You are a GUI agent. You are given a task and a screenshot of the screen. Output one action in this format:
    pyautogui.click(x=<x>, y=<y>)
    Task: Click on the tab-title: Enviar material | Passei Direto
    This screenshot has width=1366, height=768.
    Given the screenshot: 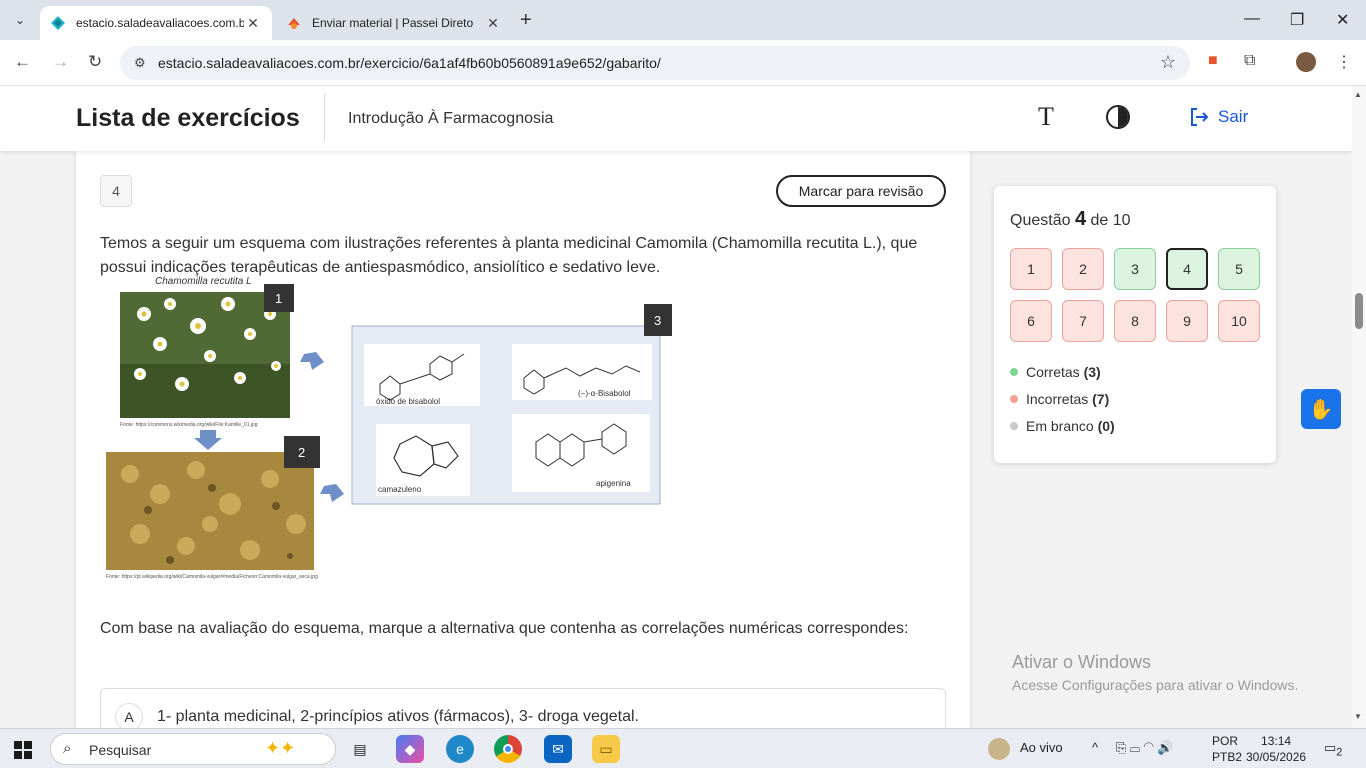 What is the action you would take?
    pyautogui.click(x=393, y=23)
    